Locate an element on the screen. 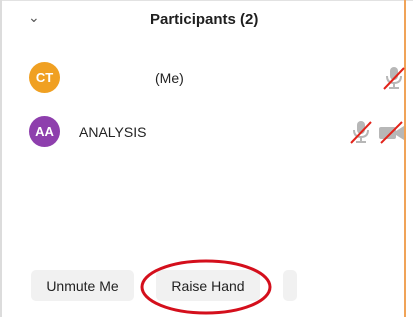 Image resolution: width=413 pixels, height=317 pixels. participant-row: CT (Me) is located at coordinates (203, 78).